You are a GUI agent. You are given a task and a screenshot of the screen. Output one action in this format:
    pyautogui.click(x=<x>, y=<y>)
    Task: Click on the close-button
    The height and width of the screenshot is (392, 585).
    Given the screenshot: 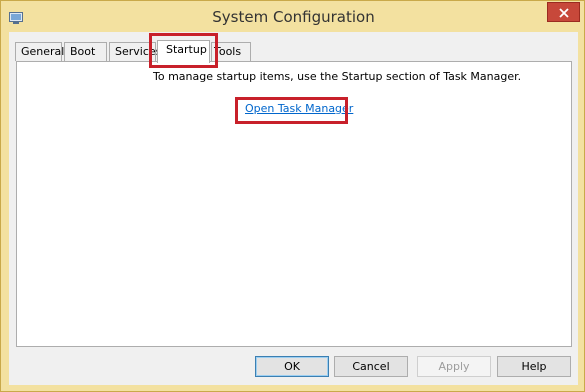 What is the action you would take?
    pyautogui.click(x=563, y=12)
    